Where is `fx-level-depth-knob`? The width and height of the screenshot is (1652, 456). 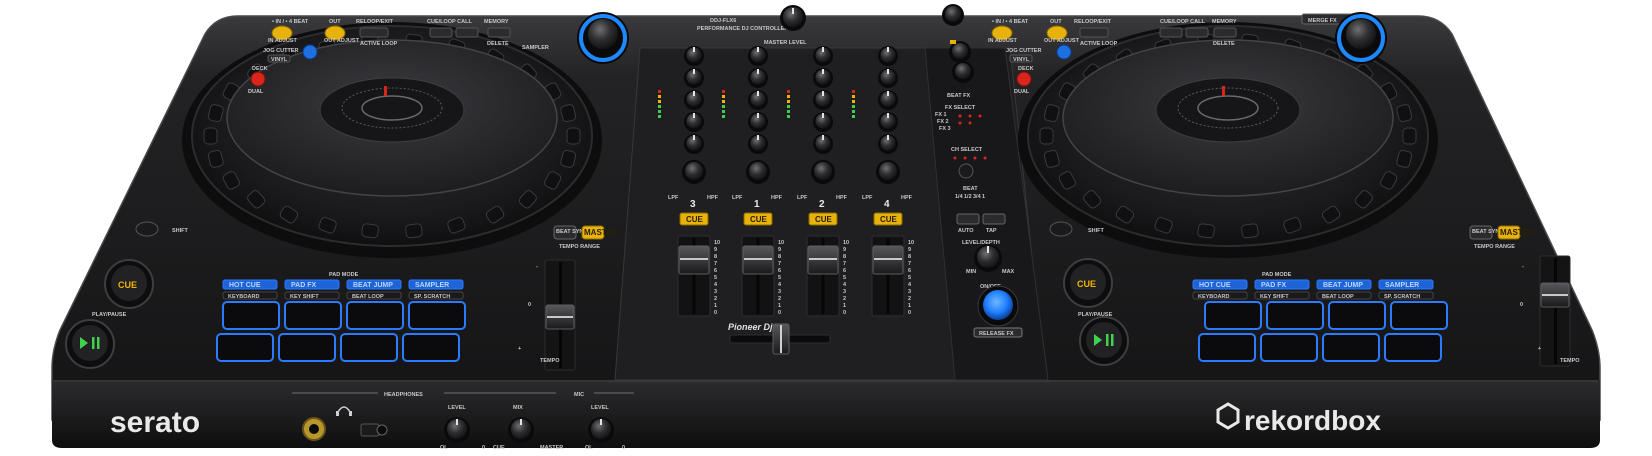
fx-level-depth-knob is located at coordinates (988, 258).